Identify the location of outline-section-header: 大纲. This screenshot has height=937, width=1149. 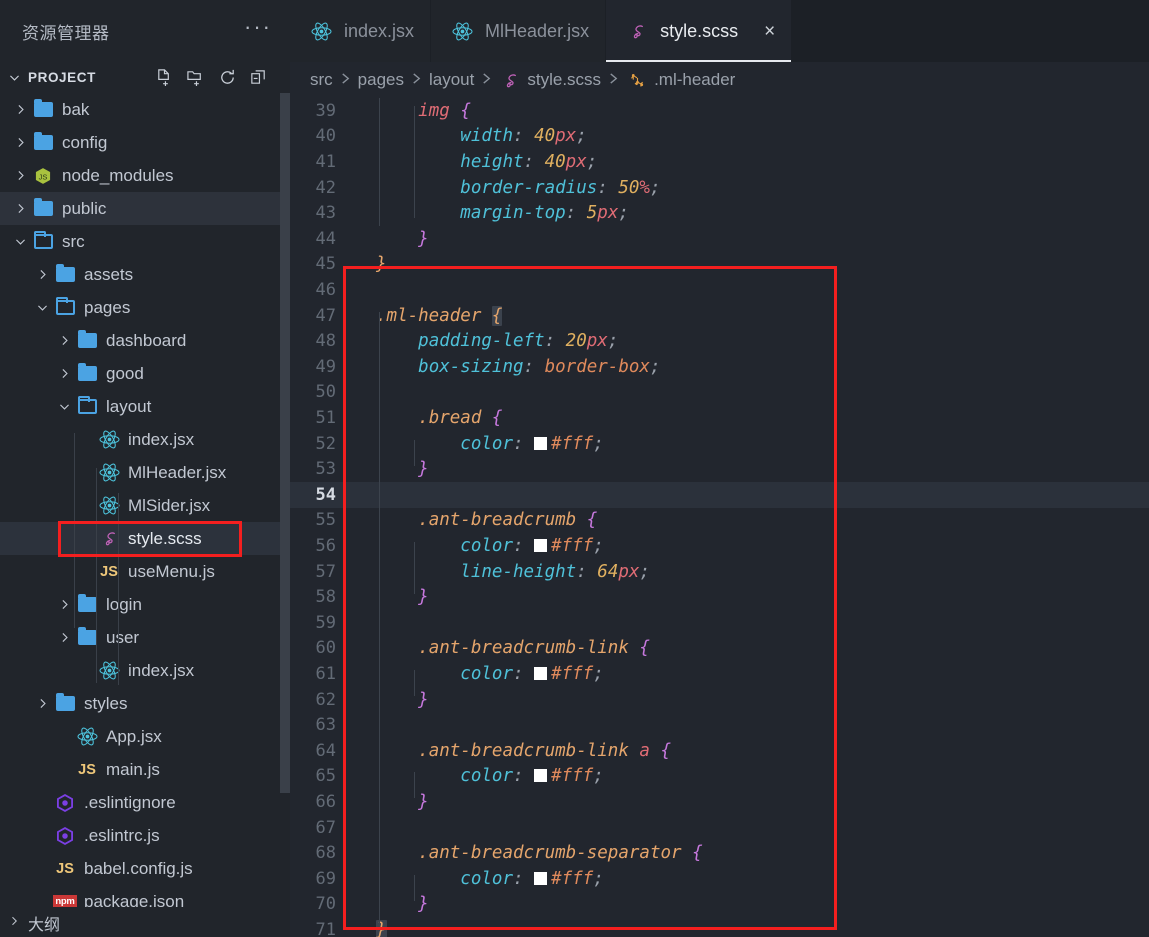
(145, 922).